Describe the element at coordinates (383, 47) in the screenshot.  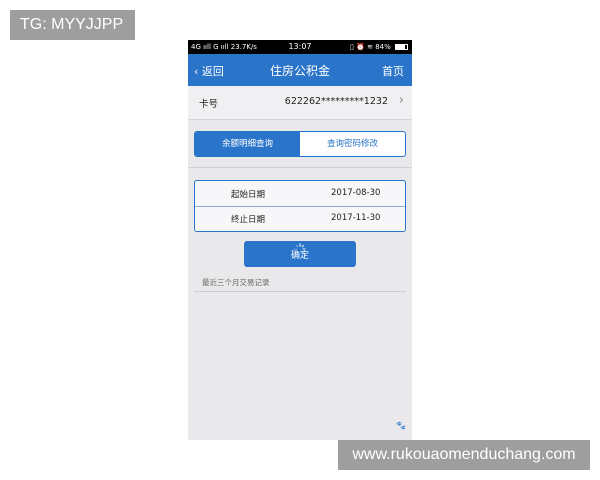
I see `battery-text: 84%` at that location.